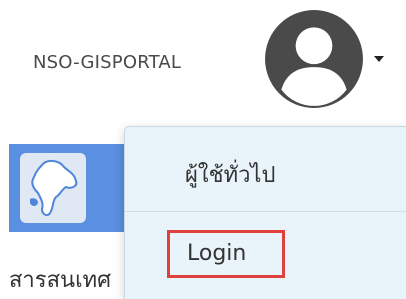 The height and width of the screenshot is (299, 406). I want to click on username-label: NSO-GISPORTAL, so click(107, 62).